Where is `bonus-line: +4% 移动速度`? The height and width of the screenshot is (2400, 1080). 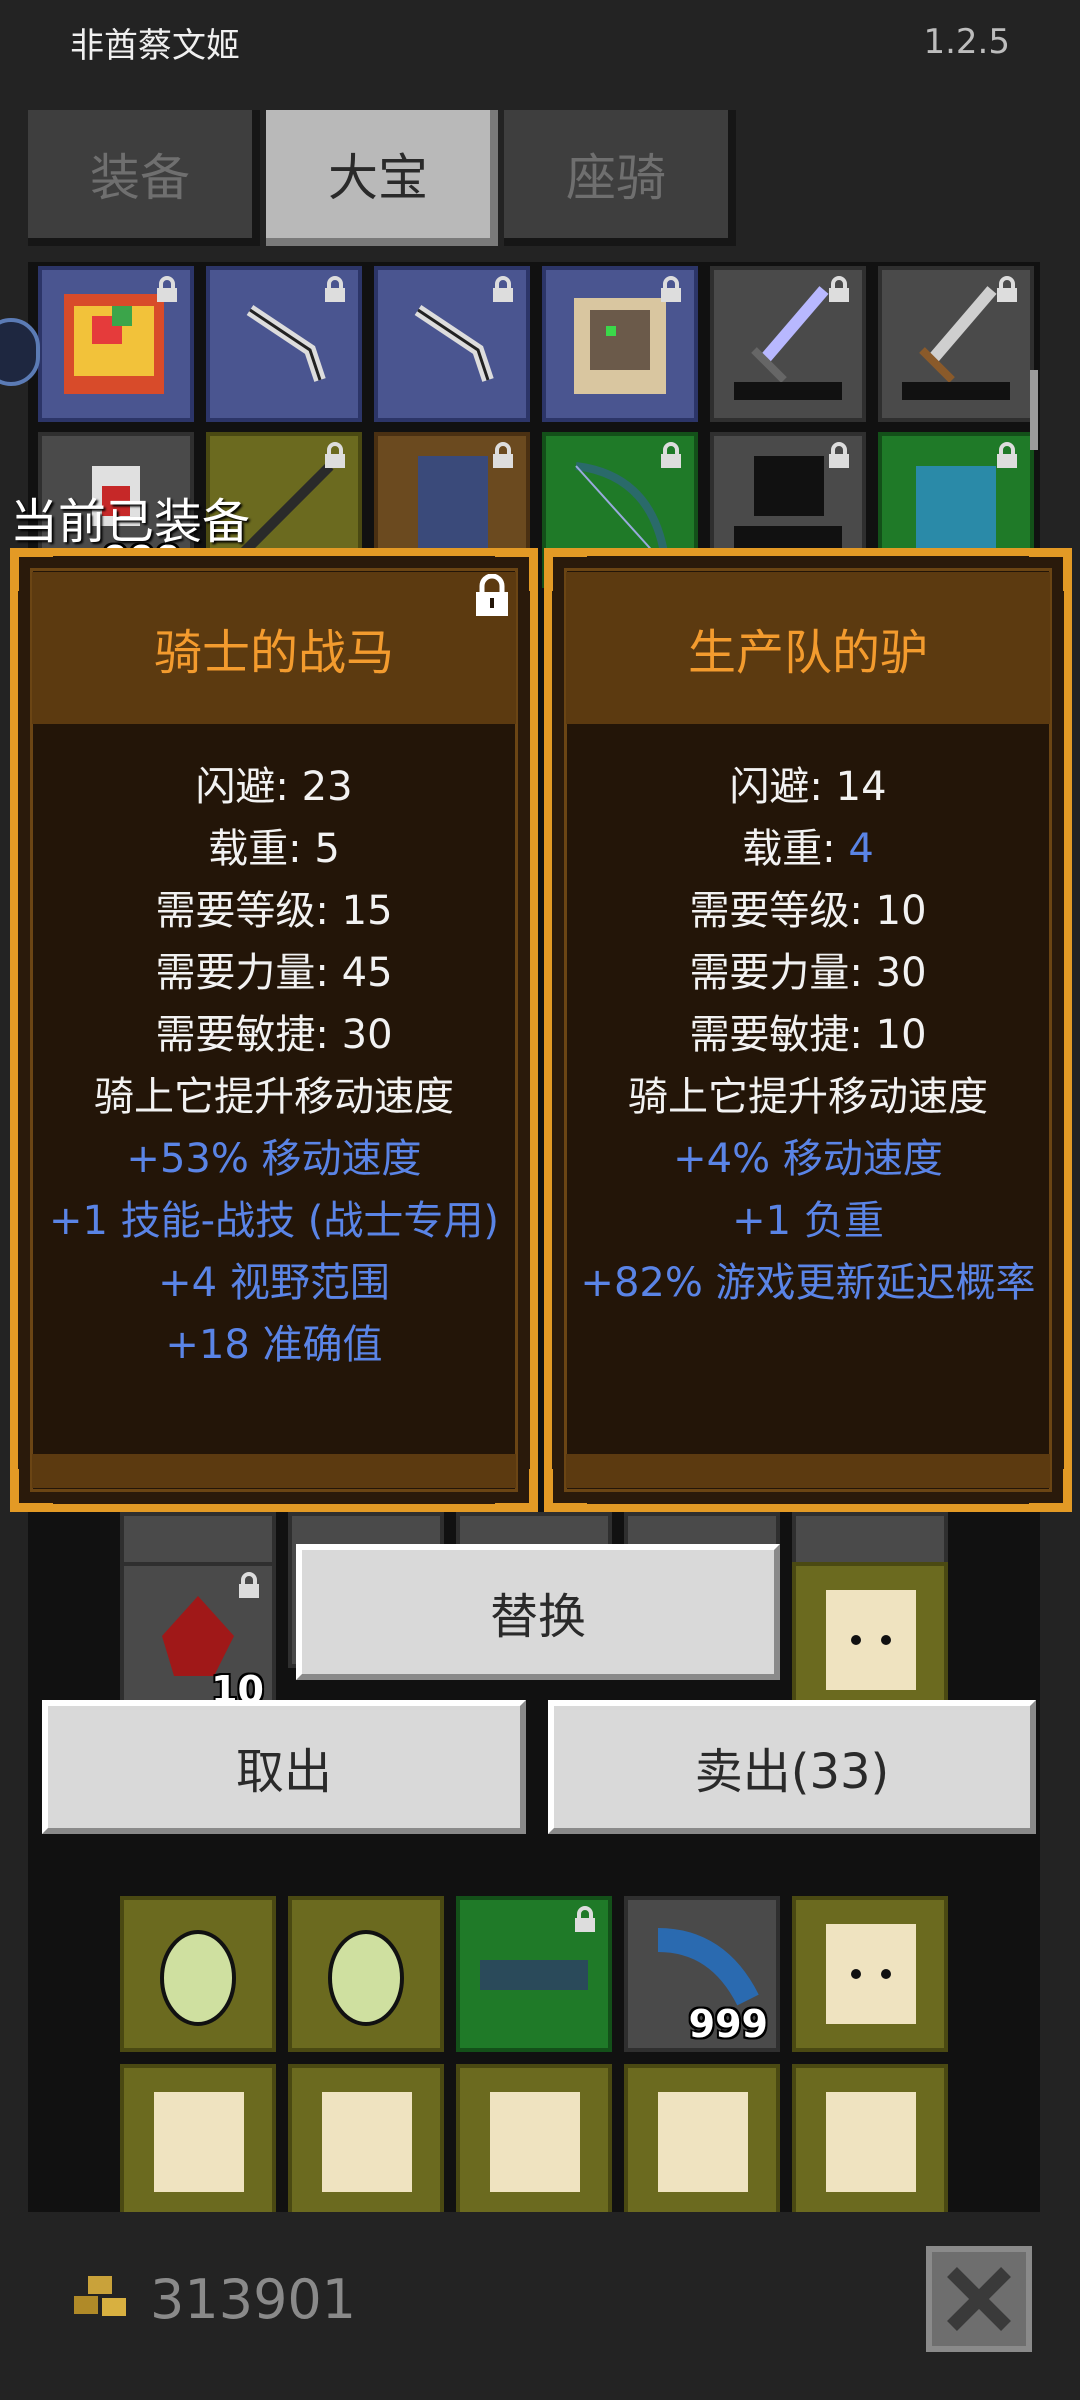 bonus-line: +4% 移动速度 is located at coordinates (808, 1159).